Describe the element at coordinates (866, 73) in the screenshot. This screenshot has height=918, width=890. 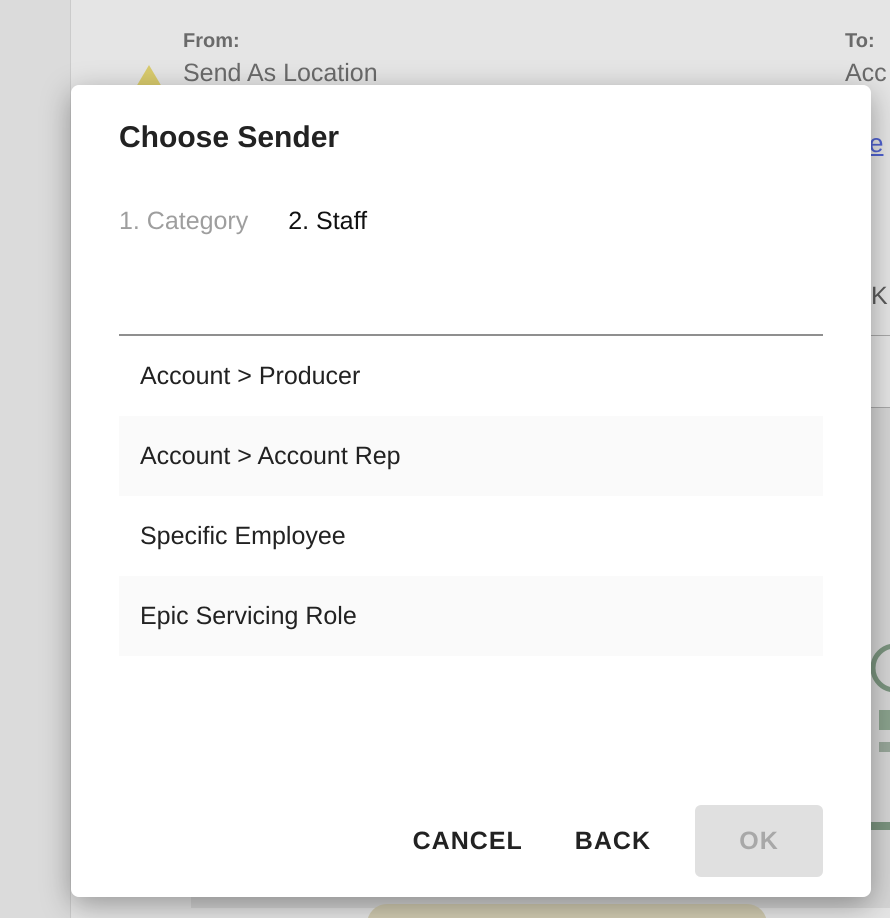
I see `to-value: Acc` at that location.